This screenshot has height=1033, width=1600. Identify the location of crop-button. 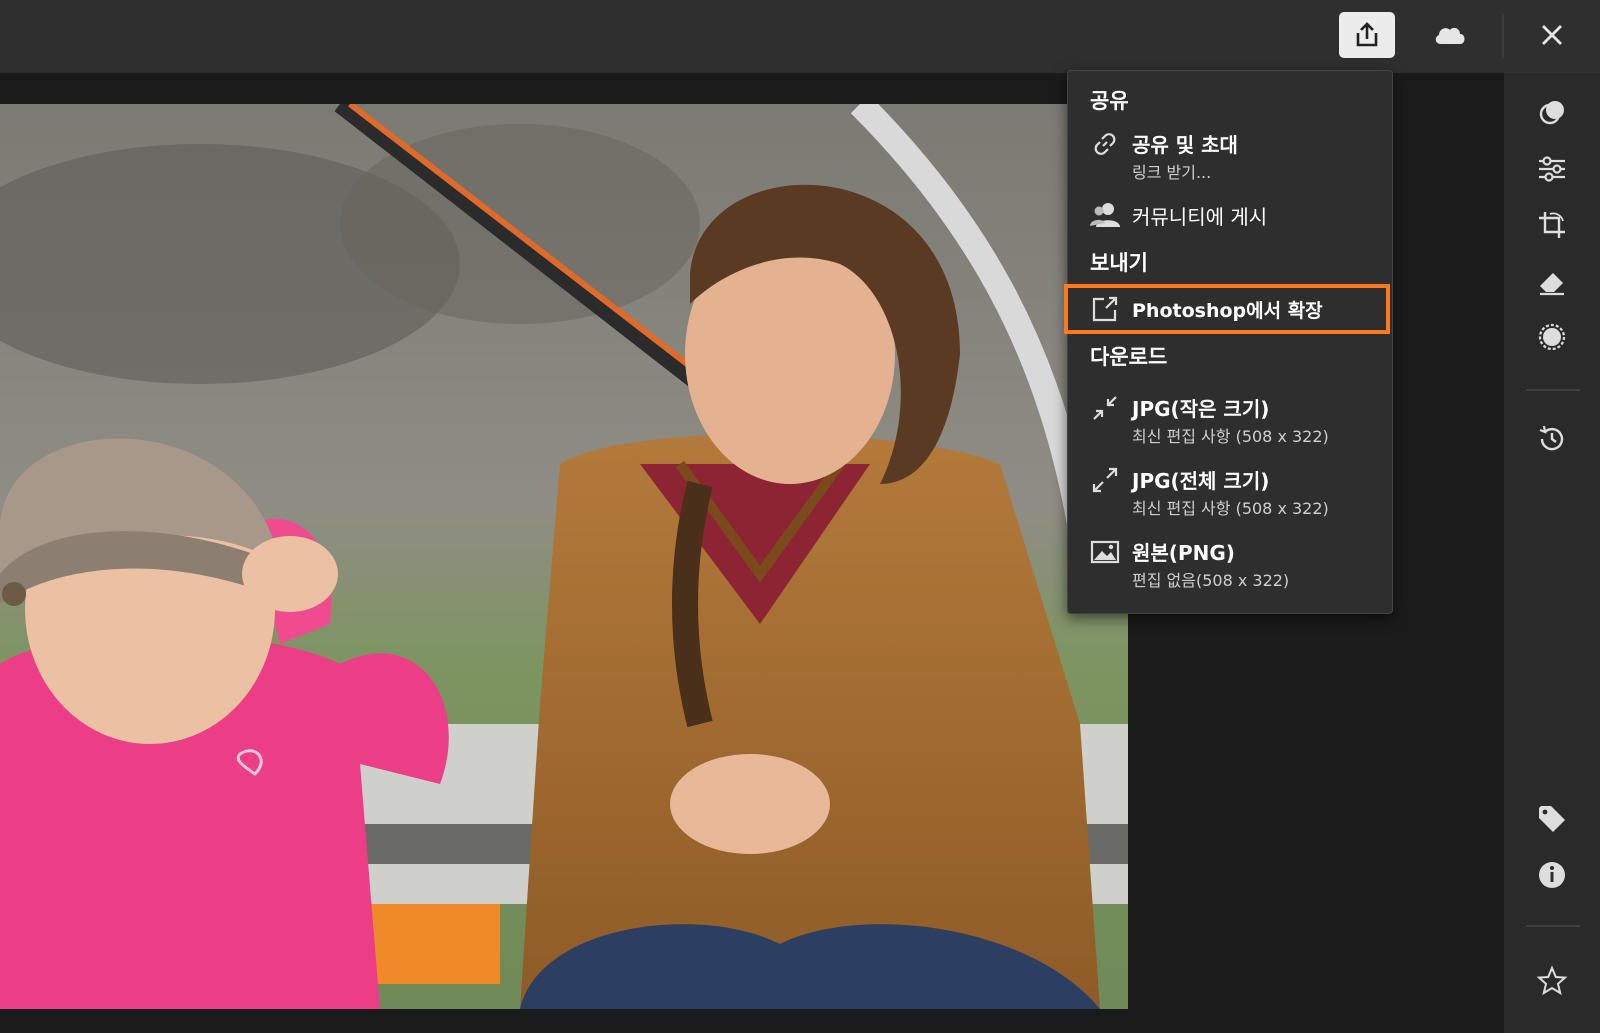
(1552, 225).